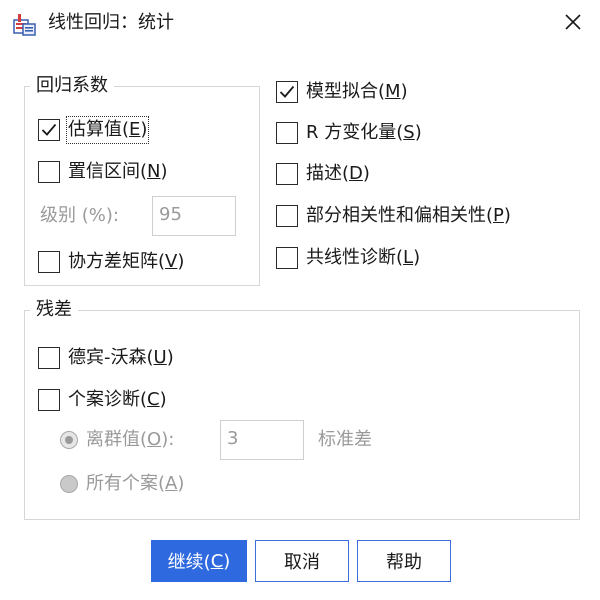  I want to click on title-bar: 线性回归：统计, so click(300, 24).